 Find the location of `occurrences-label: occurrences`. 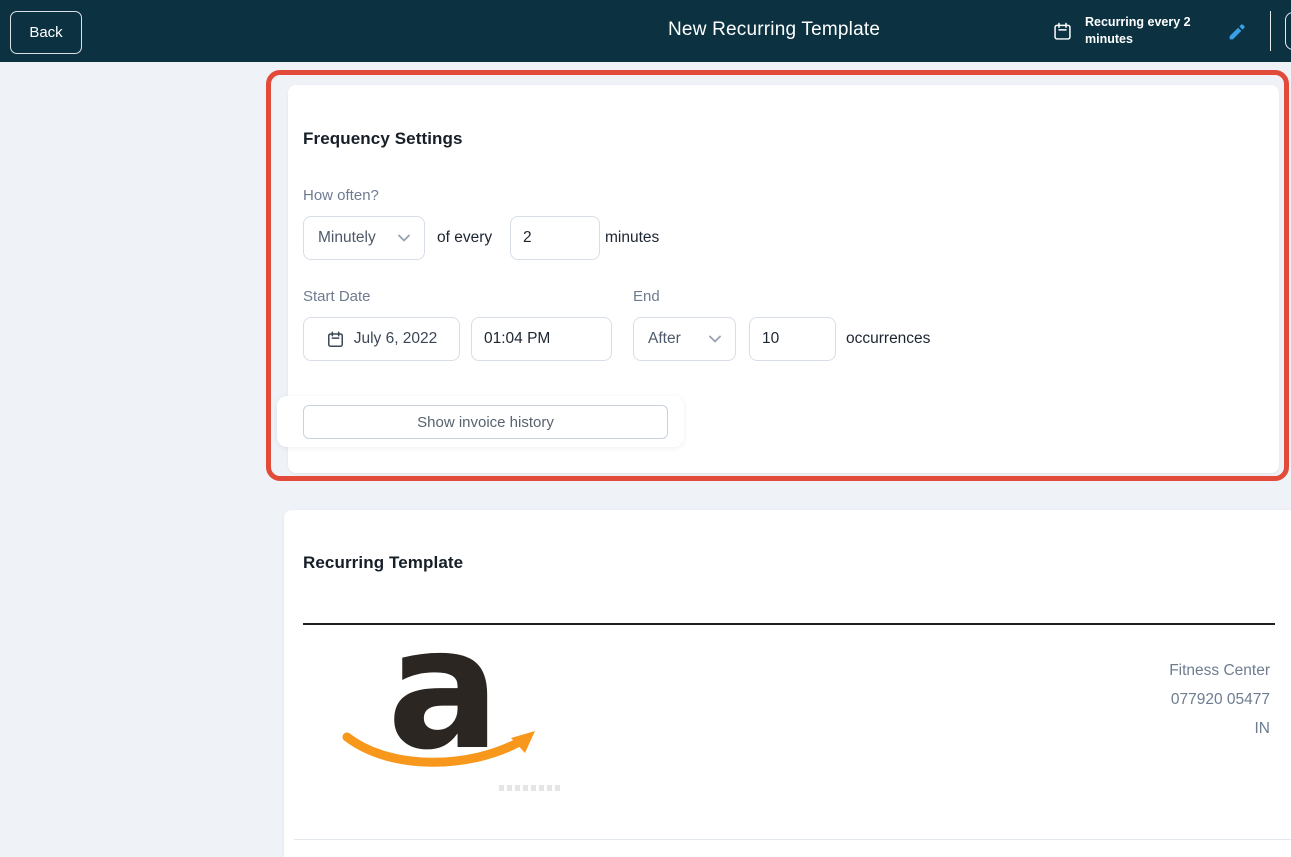

occurrences-label: occurrences is located at coordinates (888, 338).